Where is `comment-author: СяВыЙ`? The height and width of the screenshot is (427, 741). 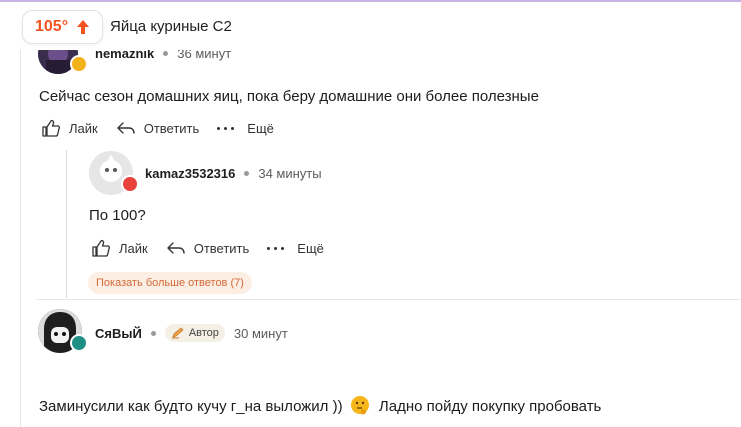 comment-author: СяВыЙ is located at coordinates (118, 333).